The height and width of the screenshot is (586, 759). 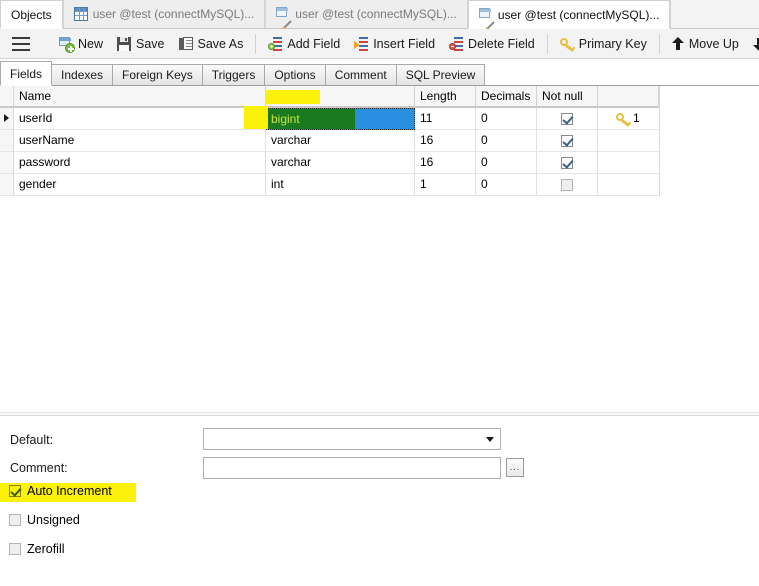 I want to click on field-length-cell: 11, so click(x=445, y=119).